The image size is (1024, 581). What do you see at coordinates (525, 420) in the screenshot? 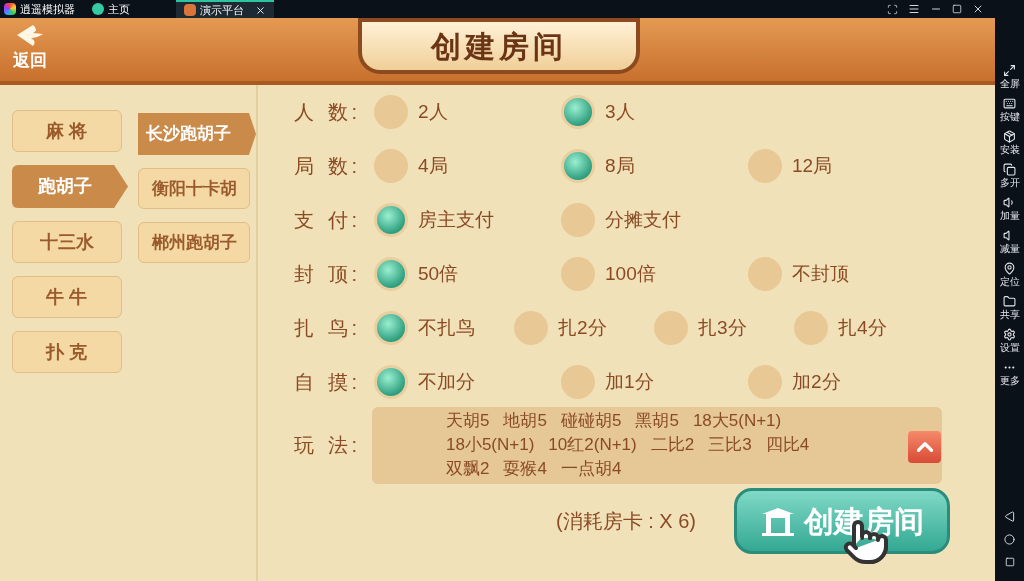
I see `rule-item: 地胡5` at bounding box center [525, 420].